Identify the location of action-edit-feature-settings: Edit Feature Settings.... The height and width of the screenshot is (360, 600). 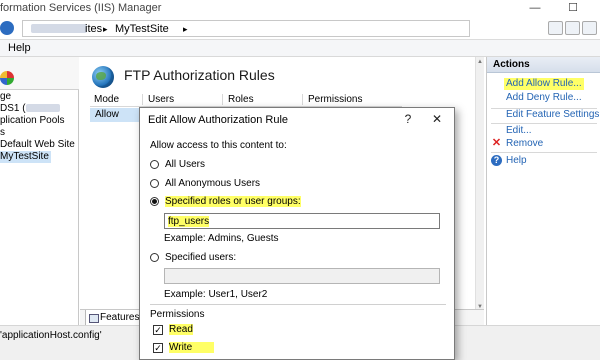
(553, 115).